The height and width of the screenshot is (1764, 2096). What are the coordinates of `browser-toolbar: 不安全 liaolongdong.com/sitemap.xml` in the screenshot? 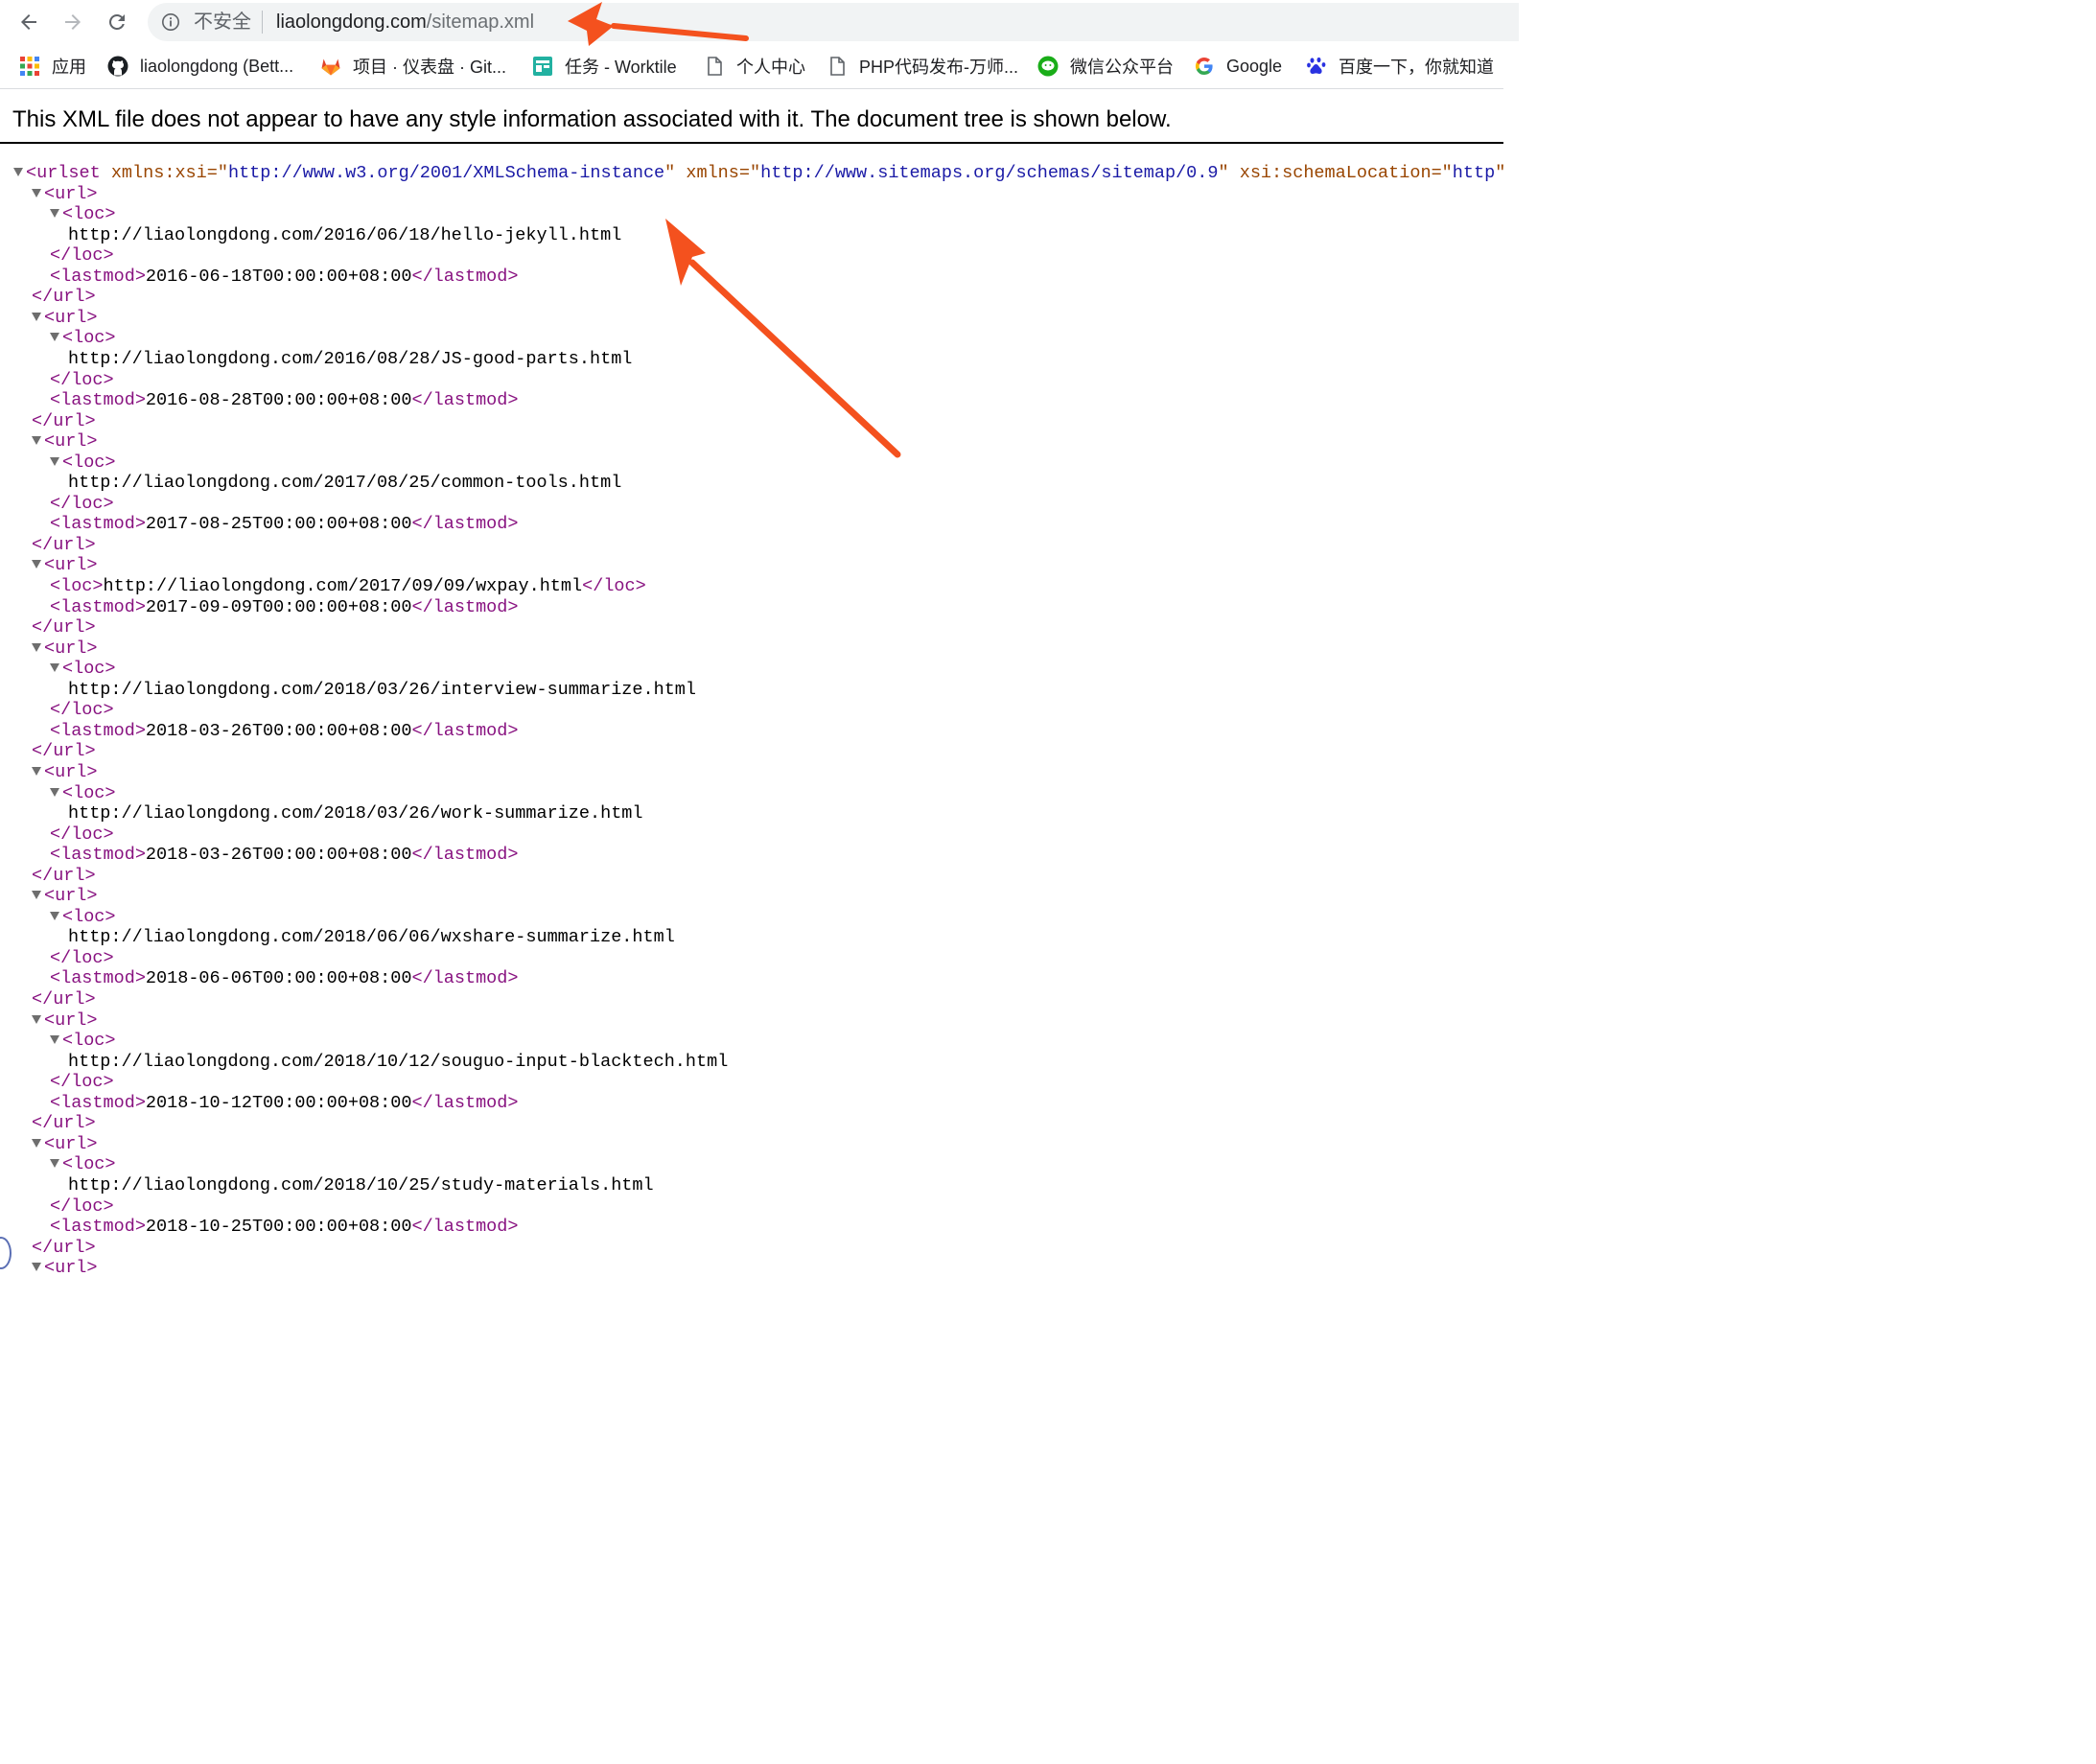 It's located at (760, 22).